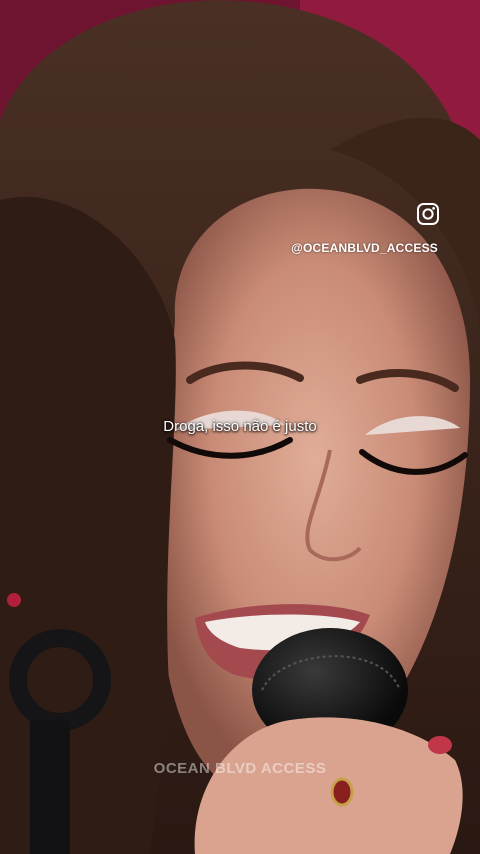  What do you see at coordinates (342, 792) in the screenshot?
I see `ring` at bounding box center [342, 792].